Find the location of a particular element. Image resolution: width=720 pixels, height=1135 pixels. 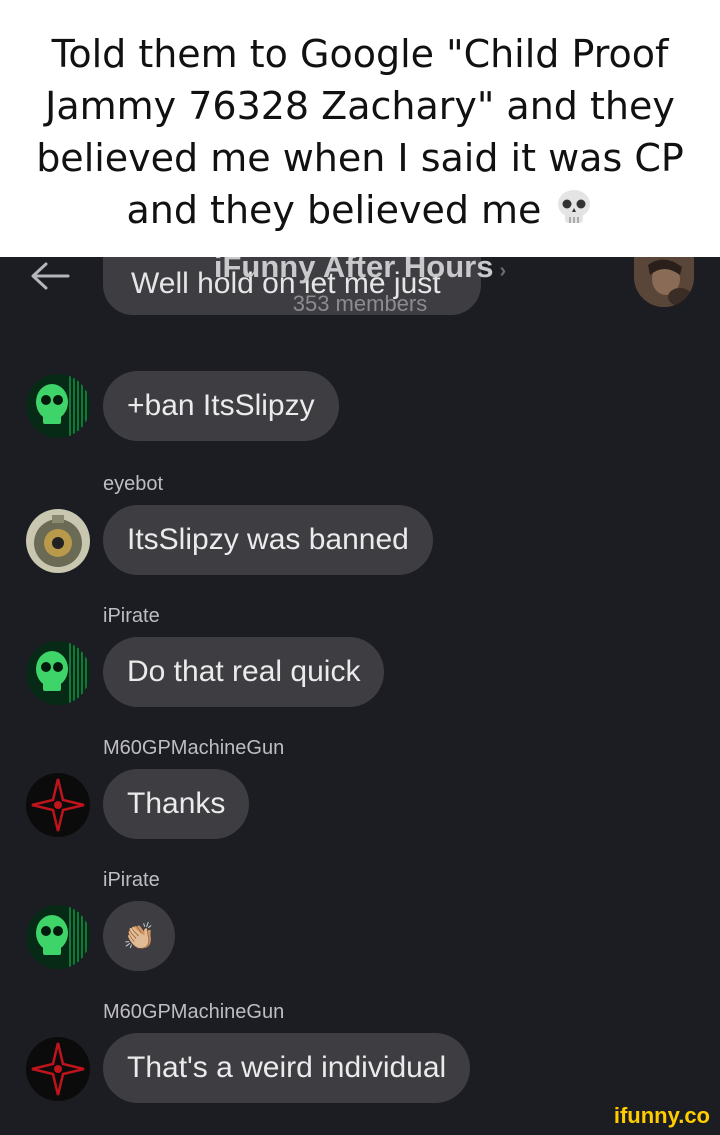

member-count: 353 members is located at coordinates (360, 303).